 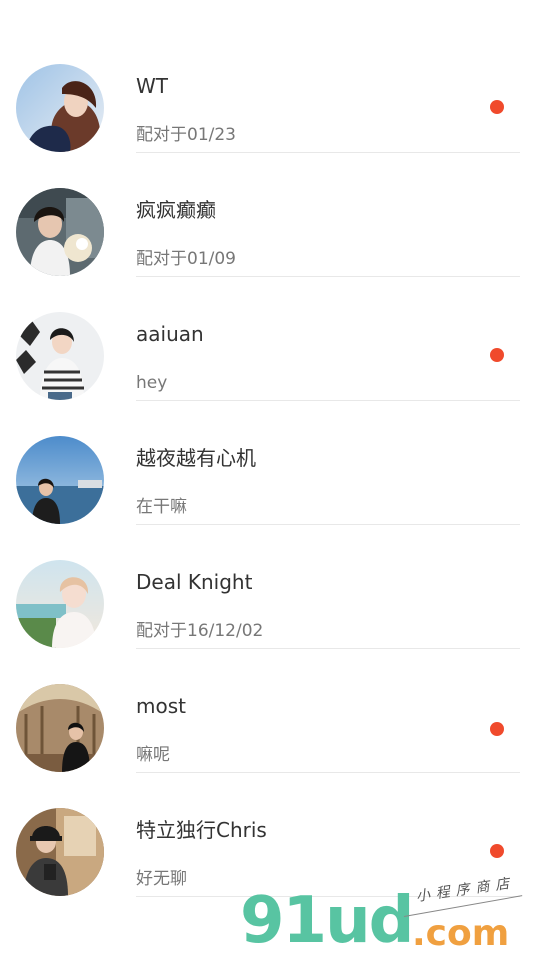 What do you see at coordinates (176, 210) in the screenshot?
I see `conversation-name: 疯疯癫癫` at bounding box center [176, 210].